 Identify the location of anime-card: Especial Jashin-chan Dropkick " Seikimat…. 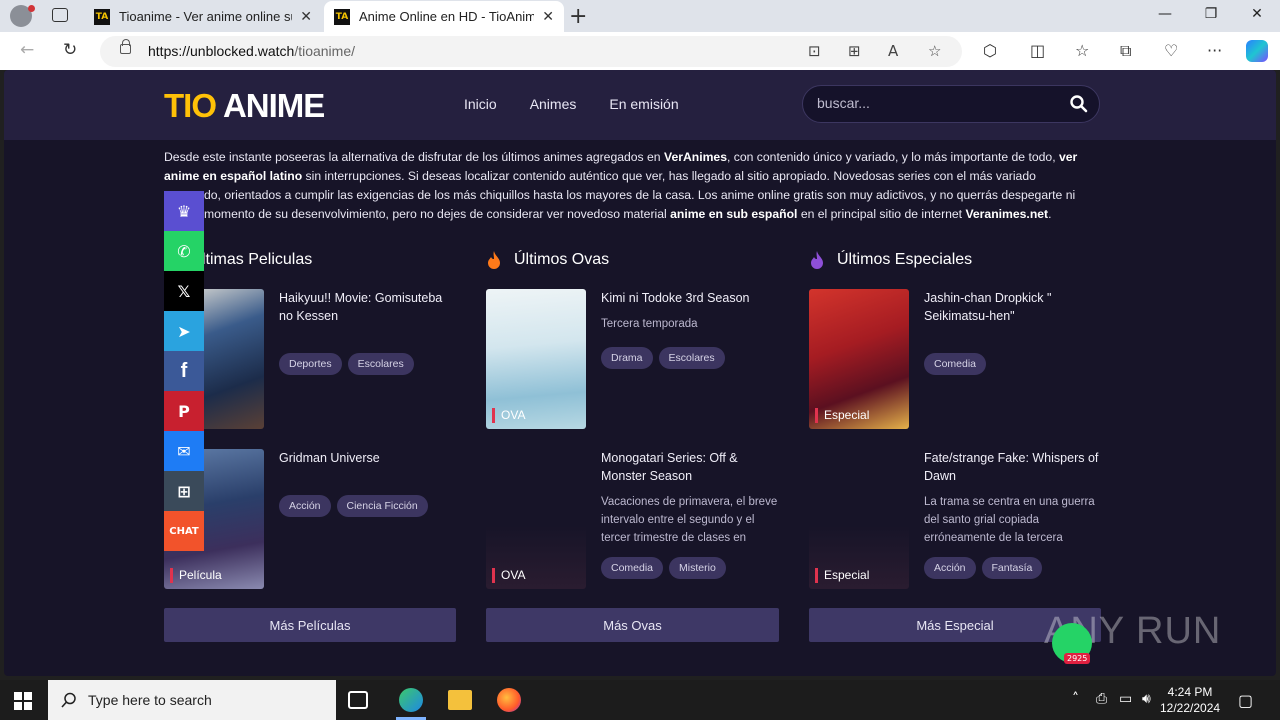
(957, 369).